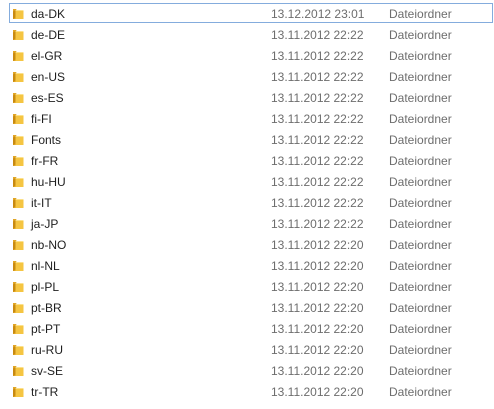  I want to click on file-row: ja-JP 13.11.2012 22:22 Dateiordner, so click(251, 223).